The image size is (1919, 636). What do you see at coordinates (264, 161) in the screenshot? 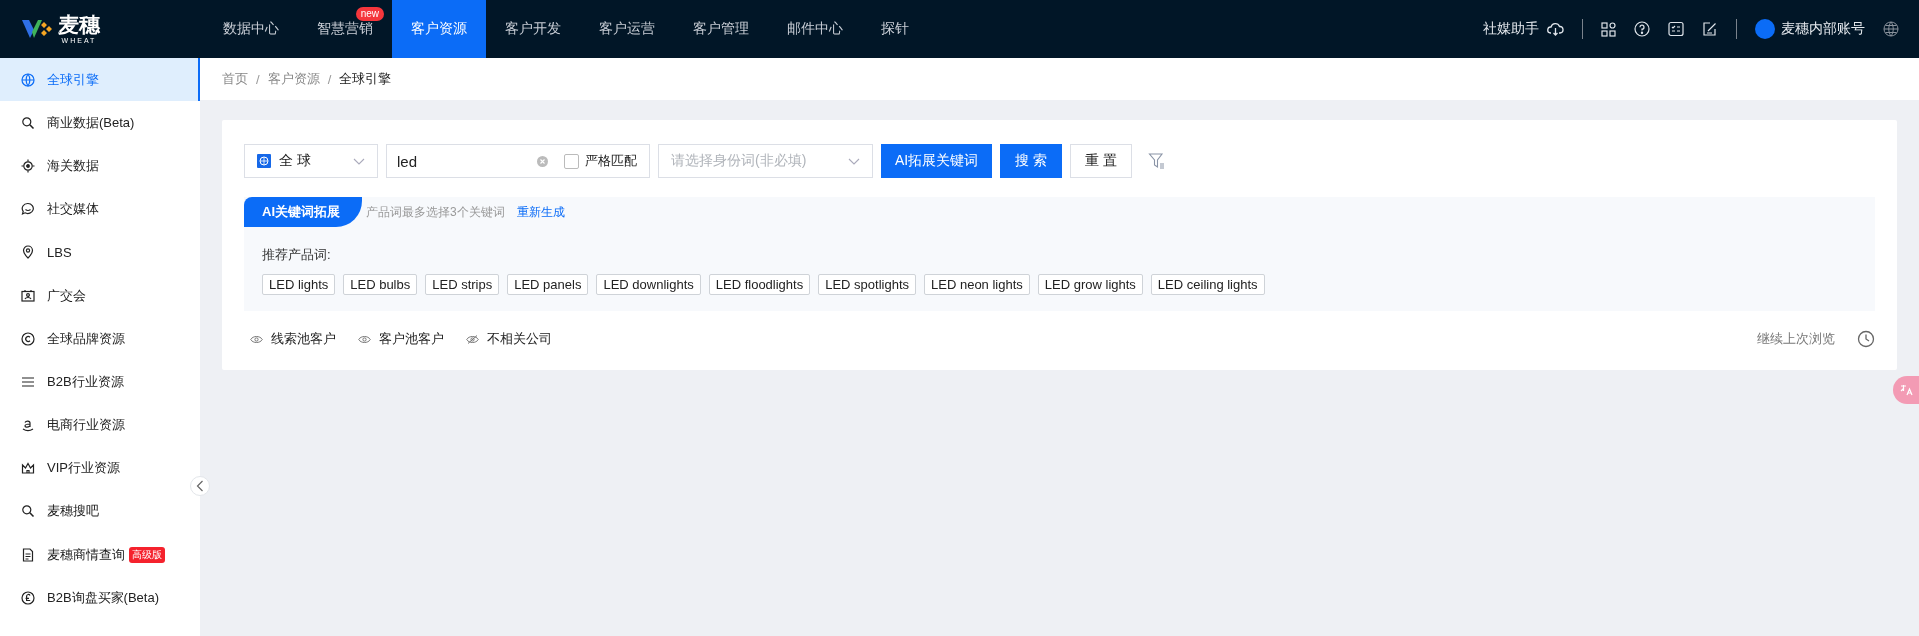
I see `globe-flag-icon` at bounding box center [264, 161].